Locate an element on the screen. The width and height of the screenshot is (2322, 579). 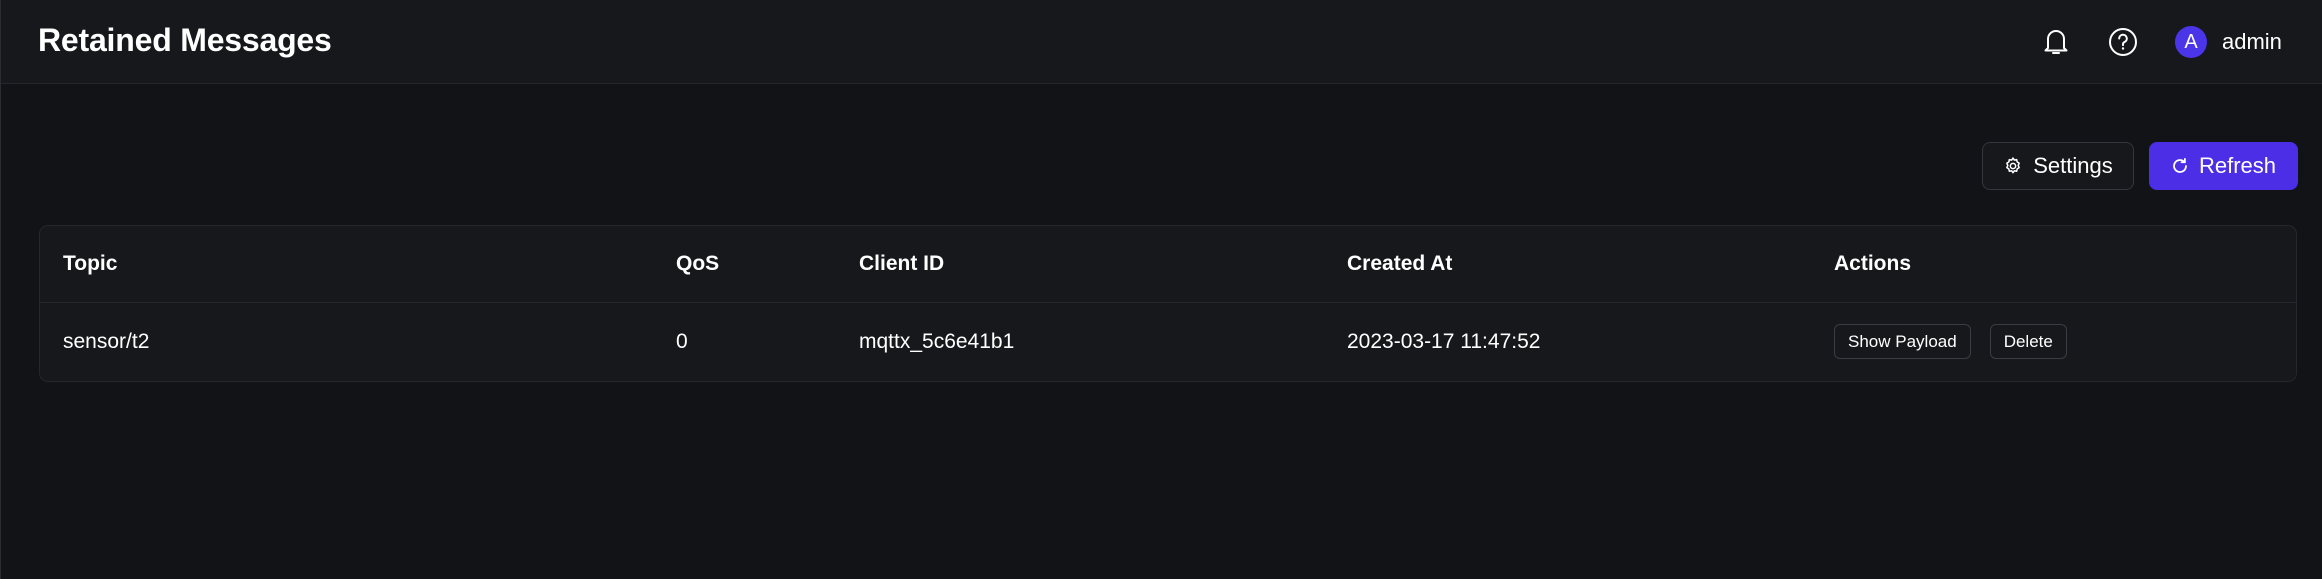
help-button is located at coordinates (2123, 42).